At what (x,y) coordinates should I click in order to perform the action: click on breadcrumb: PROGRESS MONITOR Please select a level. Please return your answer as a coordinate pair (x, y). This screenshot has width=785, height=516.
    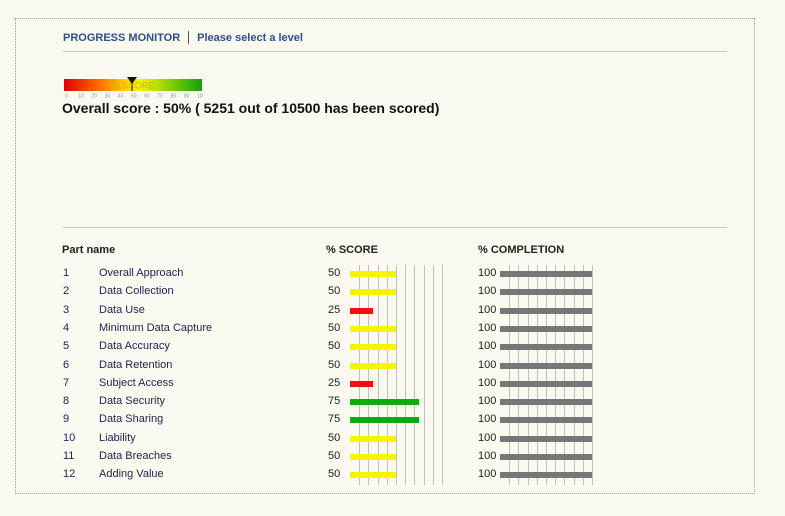
    Looking at the image, I should click on (183, 37).